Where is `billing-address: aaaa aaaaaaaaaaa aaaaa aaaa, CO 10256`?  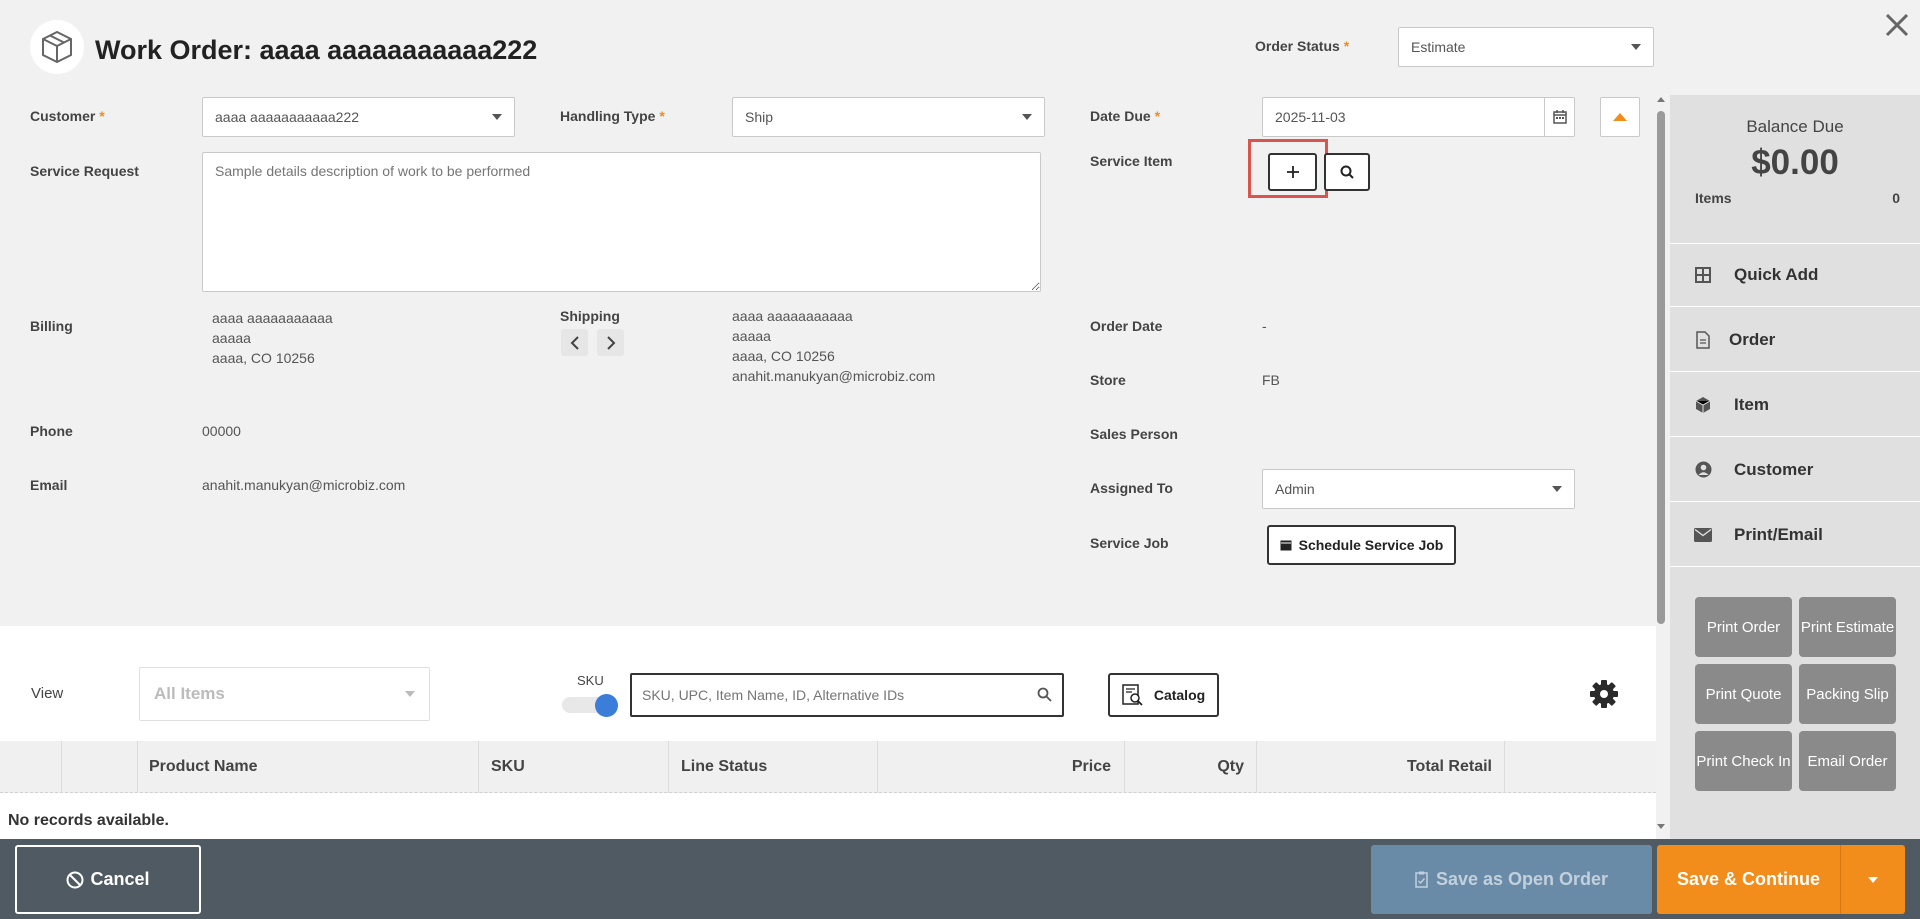 billing-address: aaaa aaaaaaaaaaa aaaaa aaaa, CO 10256 is located at coordinates (272, 338).